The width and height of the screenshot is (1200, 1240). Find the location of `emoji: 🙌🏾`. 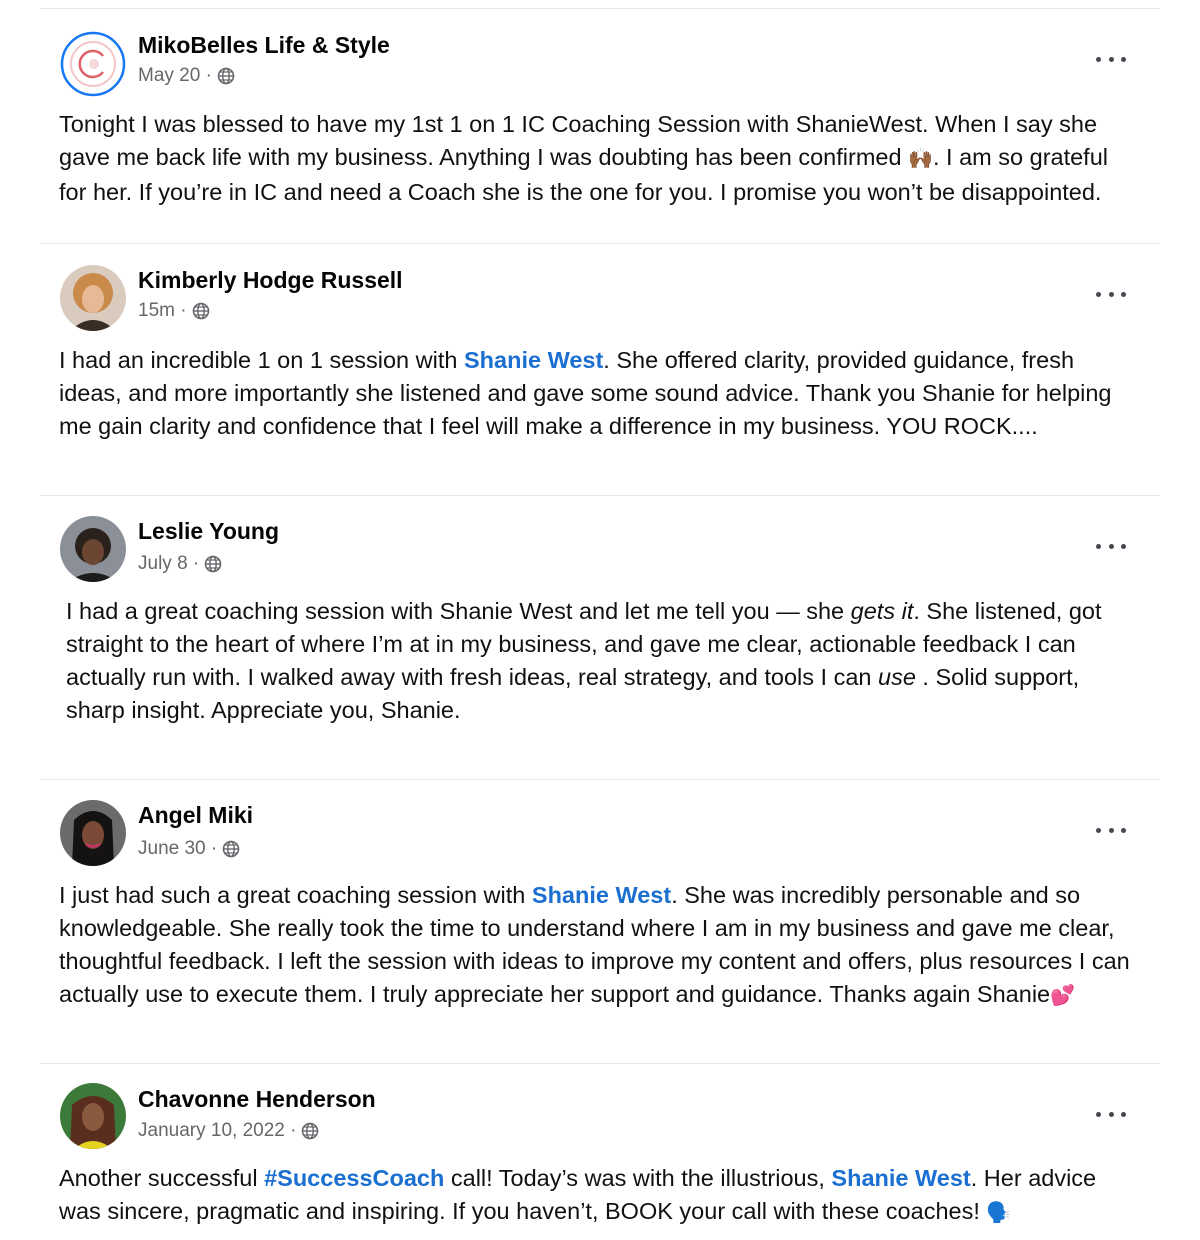

emoji: 🙌🏾 is located at coordinates (920, 159).